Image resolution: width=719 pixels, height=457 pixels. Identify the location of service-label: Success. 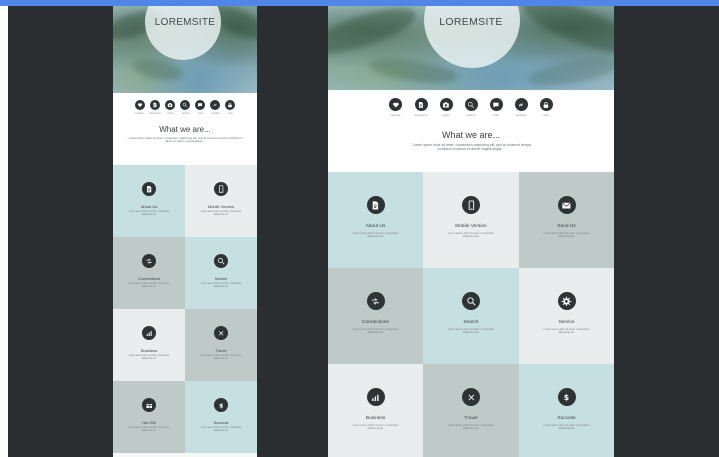
(566, 418).